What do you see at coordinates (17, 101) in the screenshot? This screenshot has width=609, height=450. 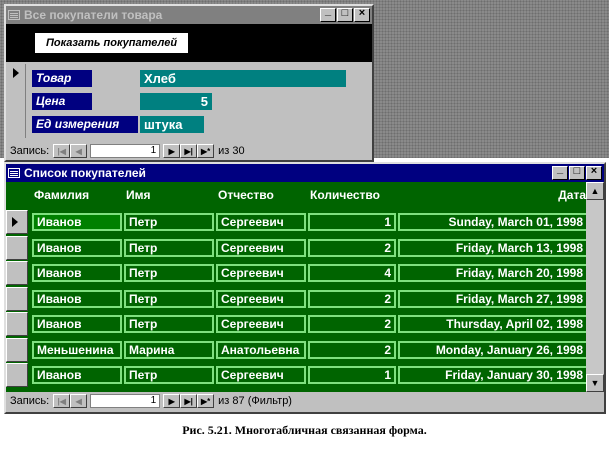 I see `record-selector` at bounding box center [17, 101].